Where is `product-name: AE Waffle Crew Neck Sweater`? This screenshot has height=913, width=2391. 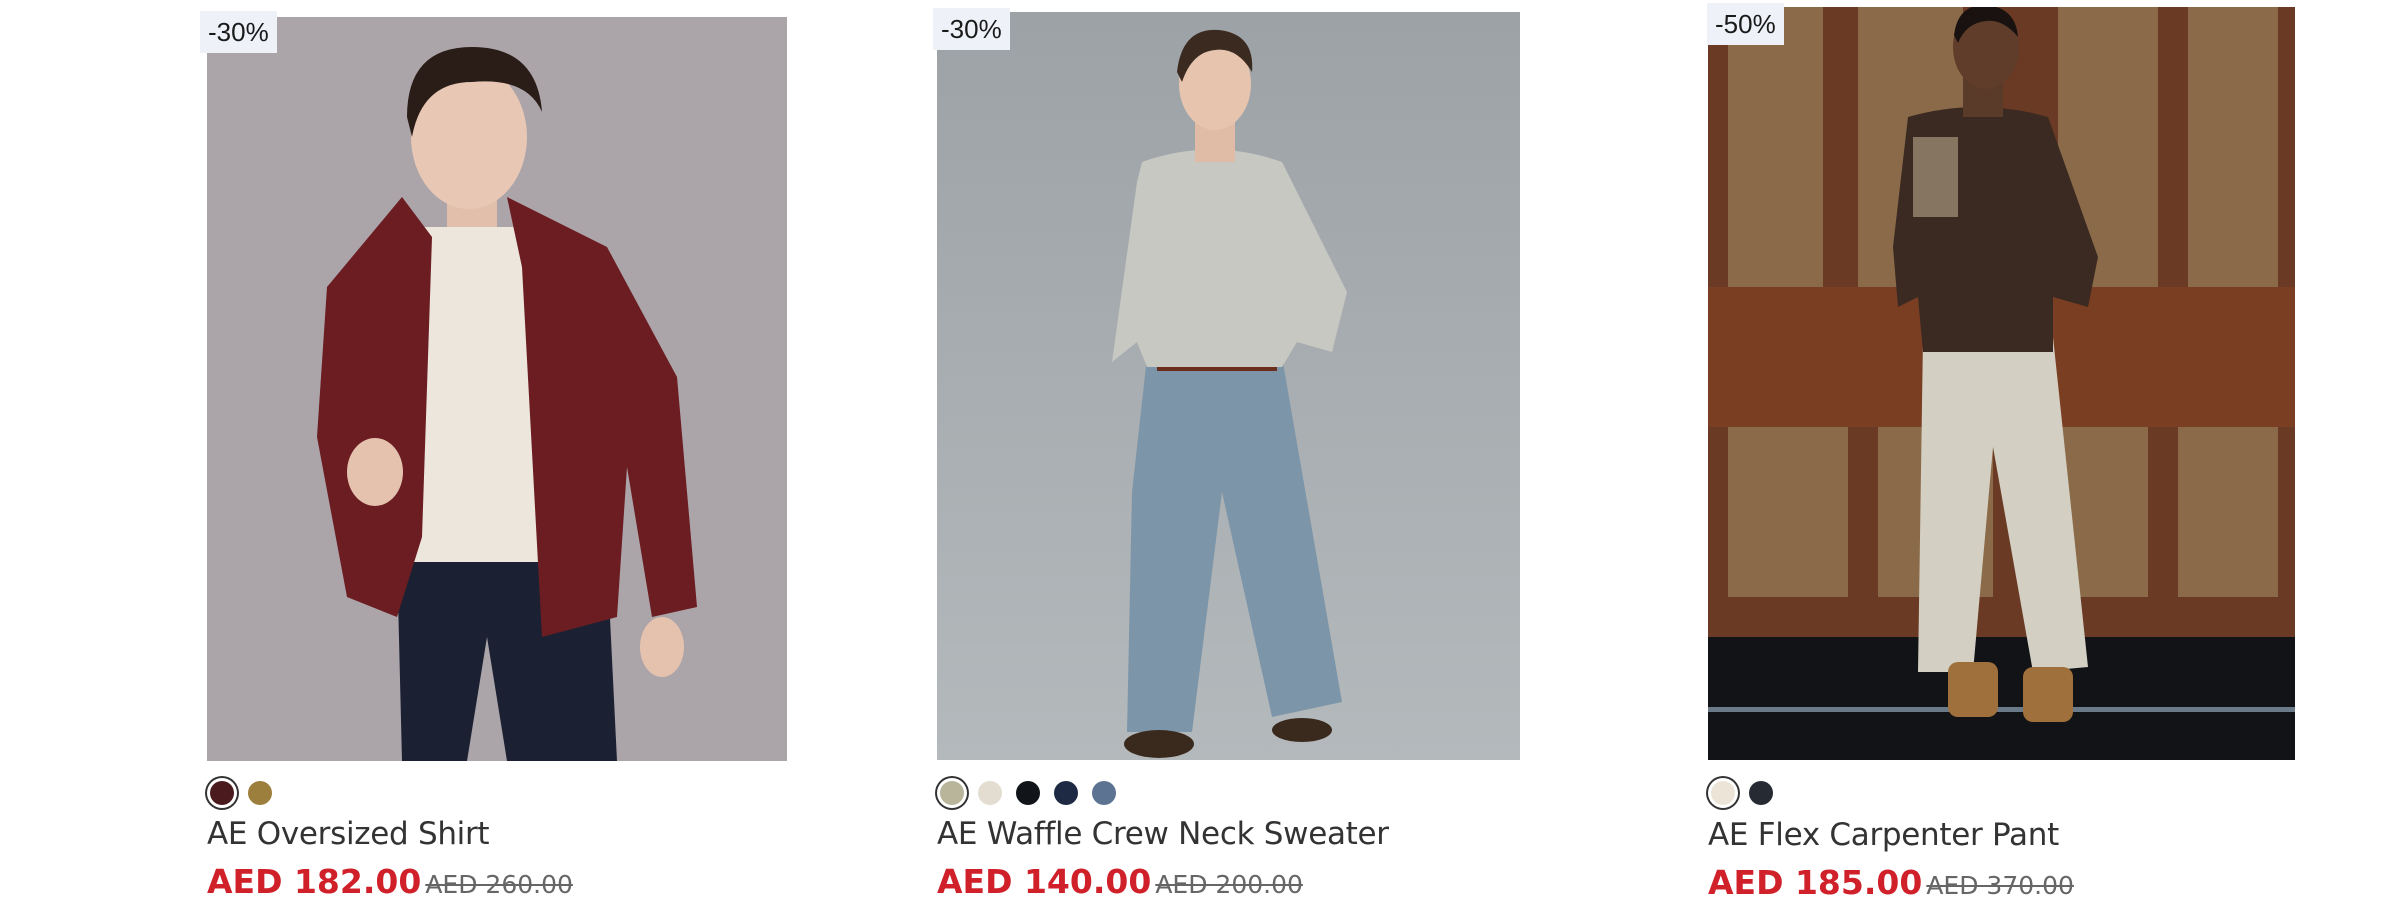
product-name: AE Waffle Crew Neck Sweater is located at coordinates (1163, 834).